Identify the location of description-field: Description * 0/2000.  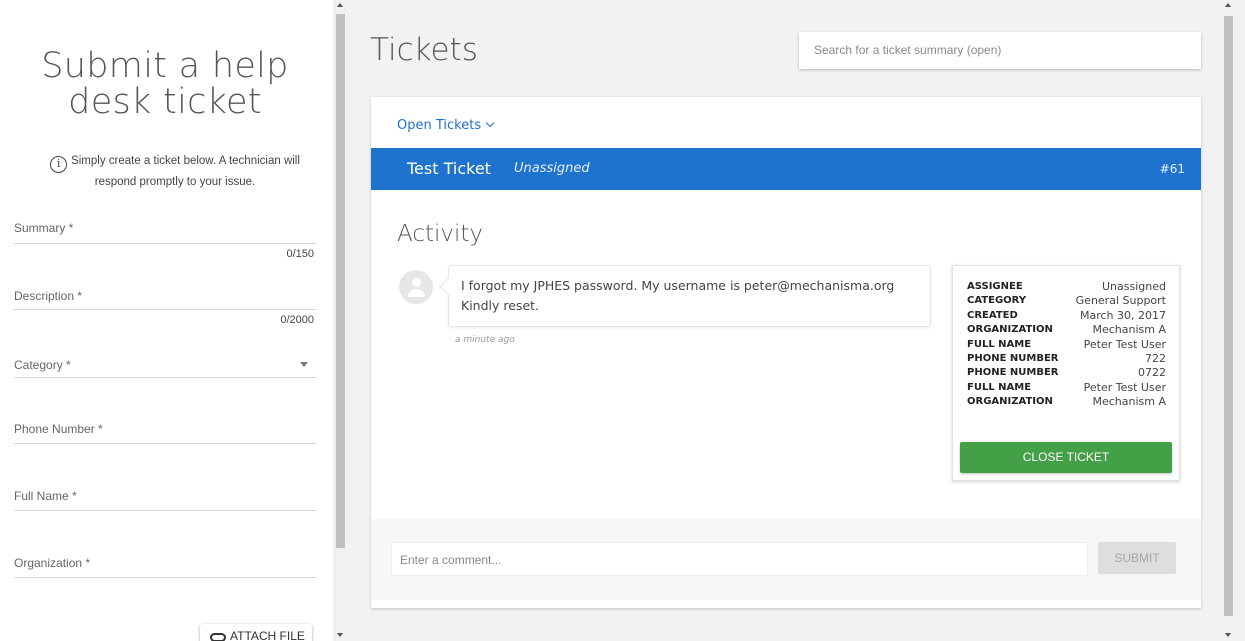
(165, 309).